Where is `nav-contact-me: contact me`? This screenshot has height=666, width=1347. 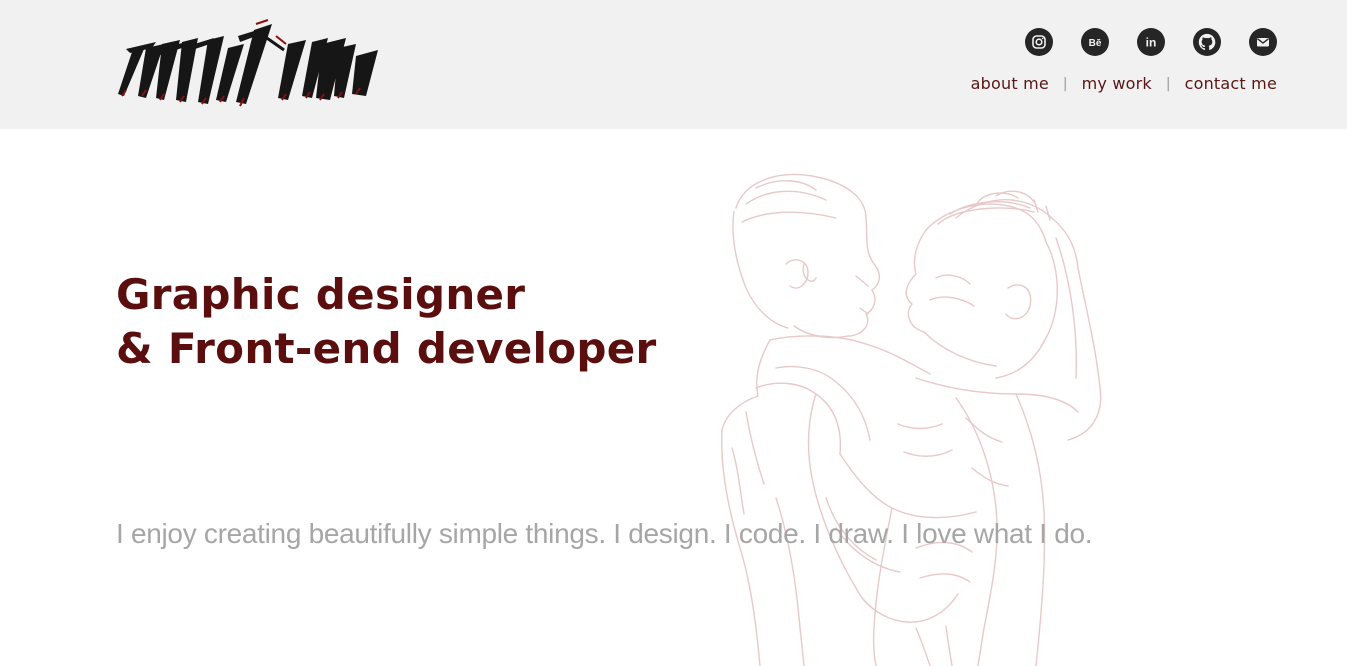 nav-contact-me: contact me is located at coordinates (1231, 83).